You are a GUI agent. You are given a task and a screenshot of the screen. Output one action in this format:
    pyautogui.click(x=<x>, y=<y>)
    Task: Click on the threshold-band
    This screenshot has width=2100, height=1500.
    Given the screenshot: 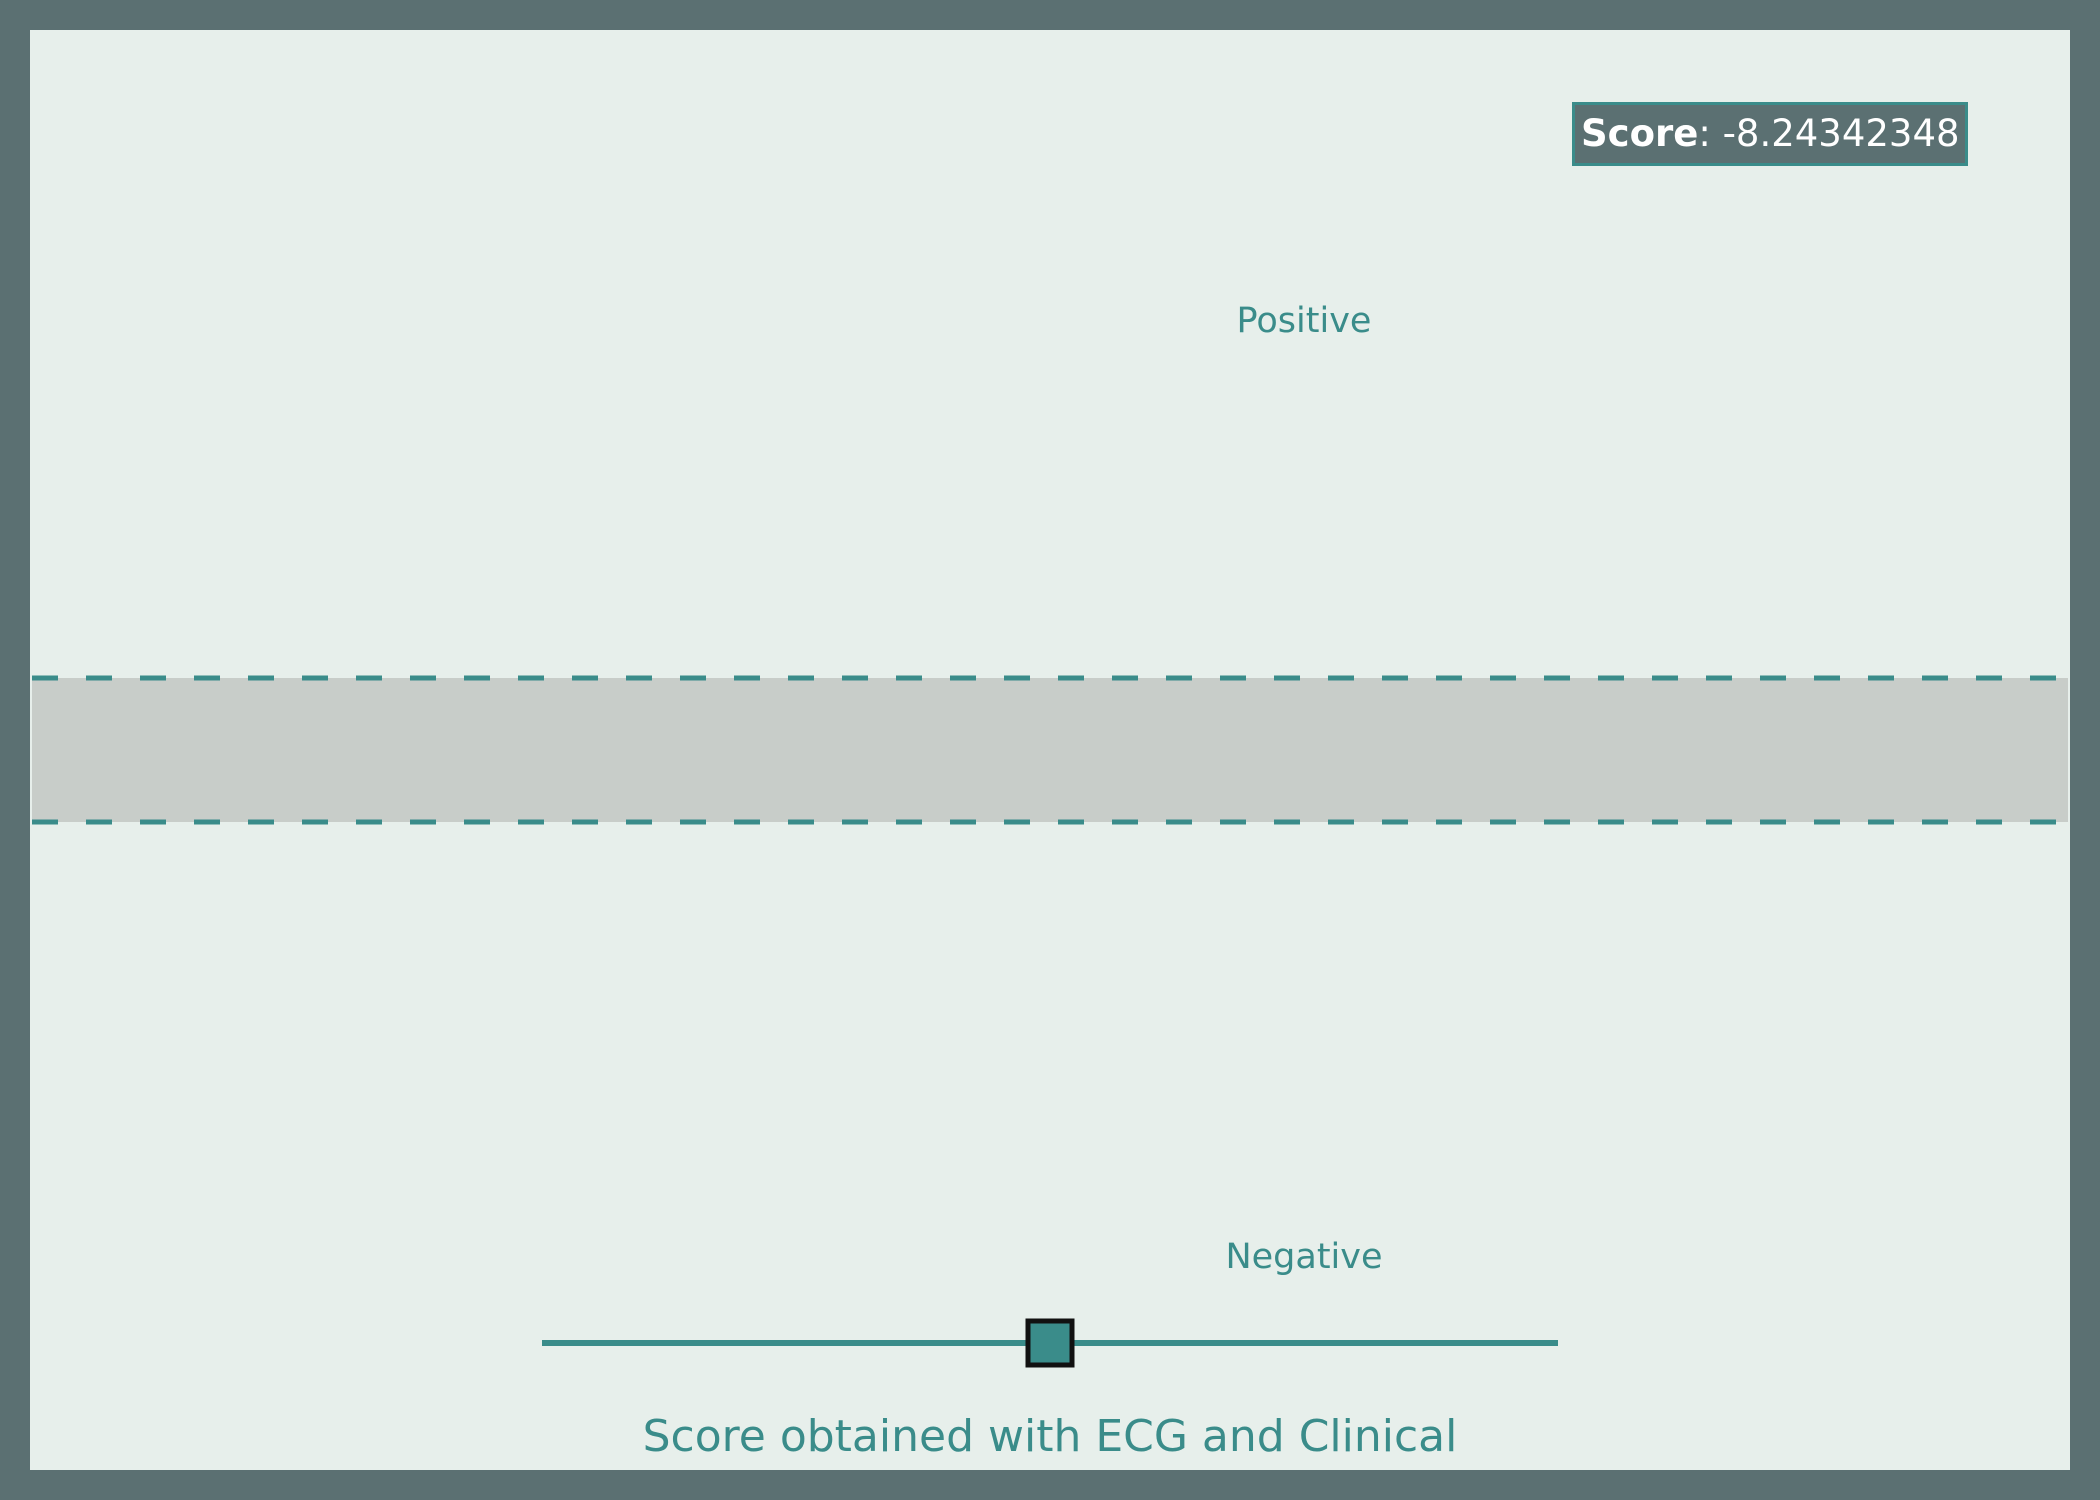 What is the action you would take?
    pyautogui.click(x=1050, y=750)
    